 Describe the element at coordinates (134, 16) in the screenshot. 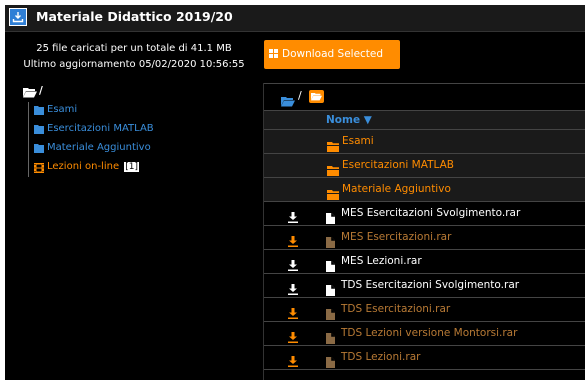

I see `page-title: Materiale Didattico 2019/20` at that location.